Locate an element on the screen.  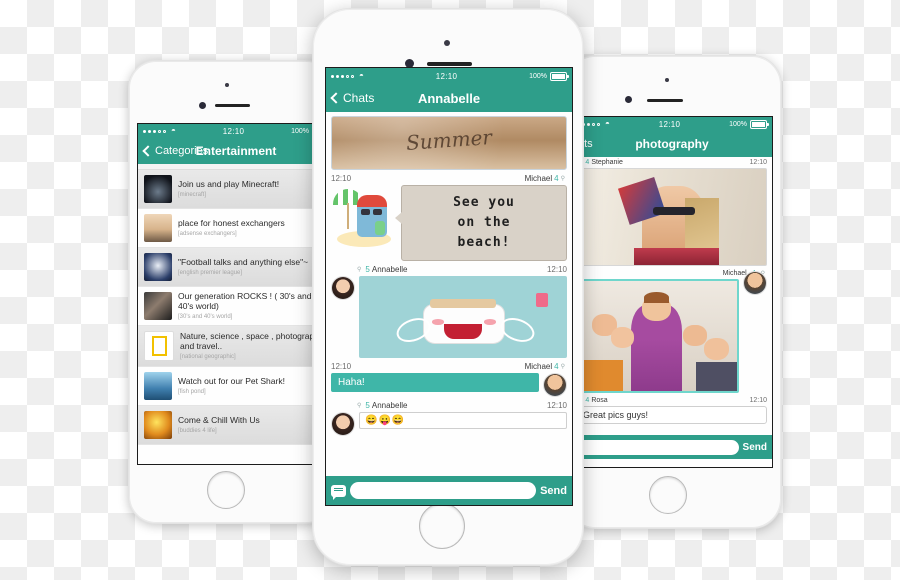
list-item-subtitle: [english premier league] is located at coordinates (210, 272).